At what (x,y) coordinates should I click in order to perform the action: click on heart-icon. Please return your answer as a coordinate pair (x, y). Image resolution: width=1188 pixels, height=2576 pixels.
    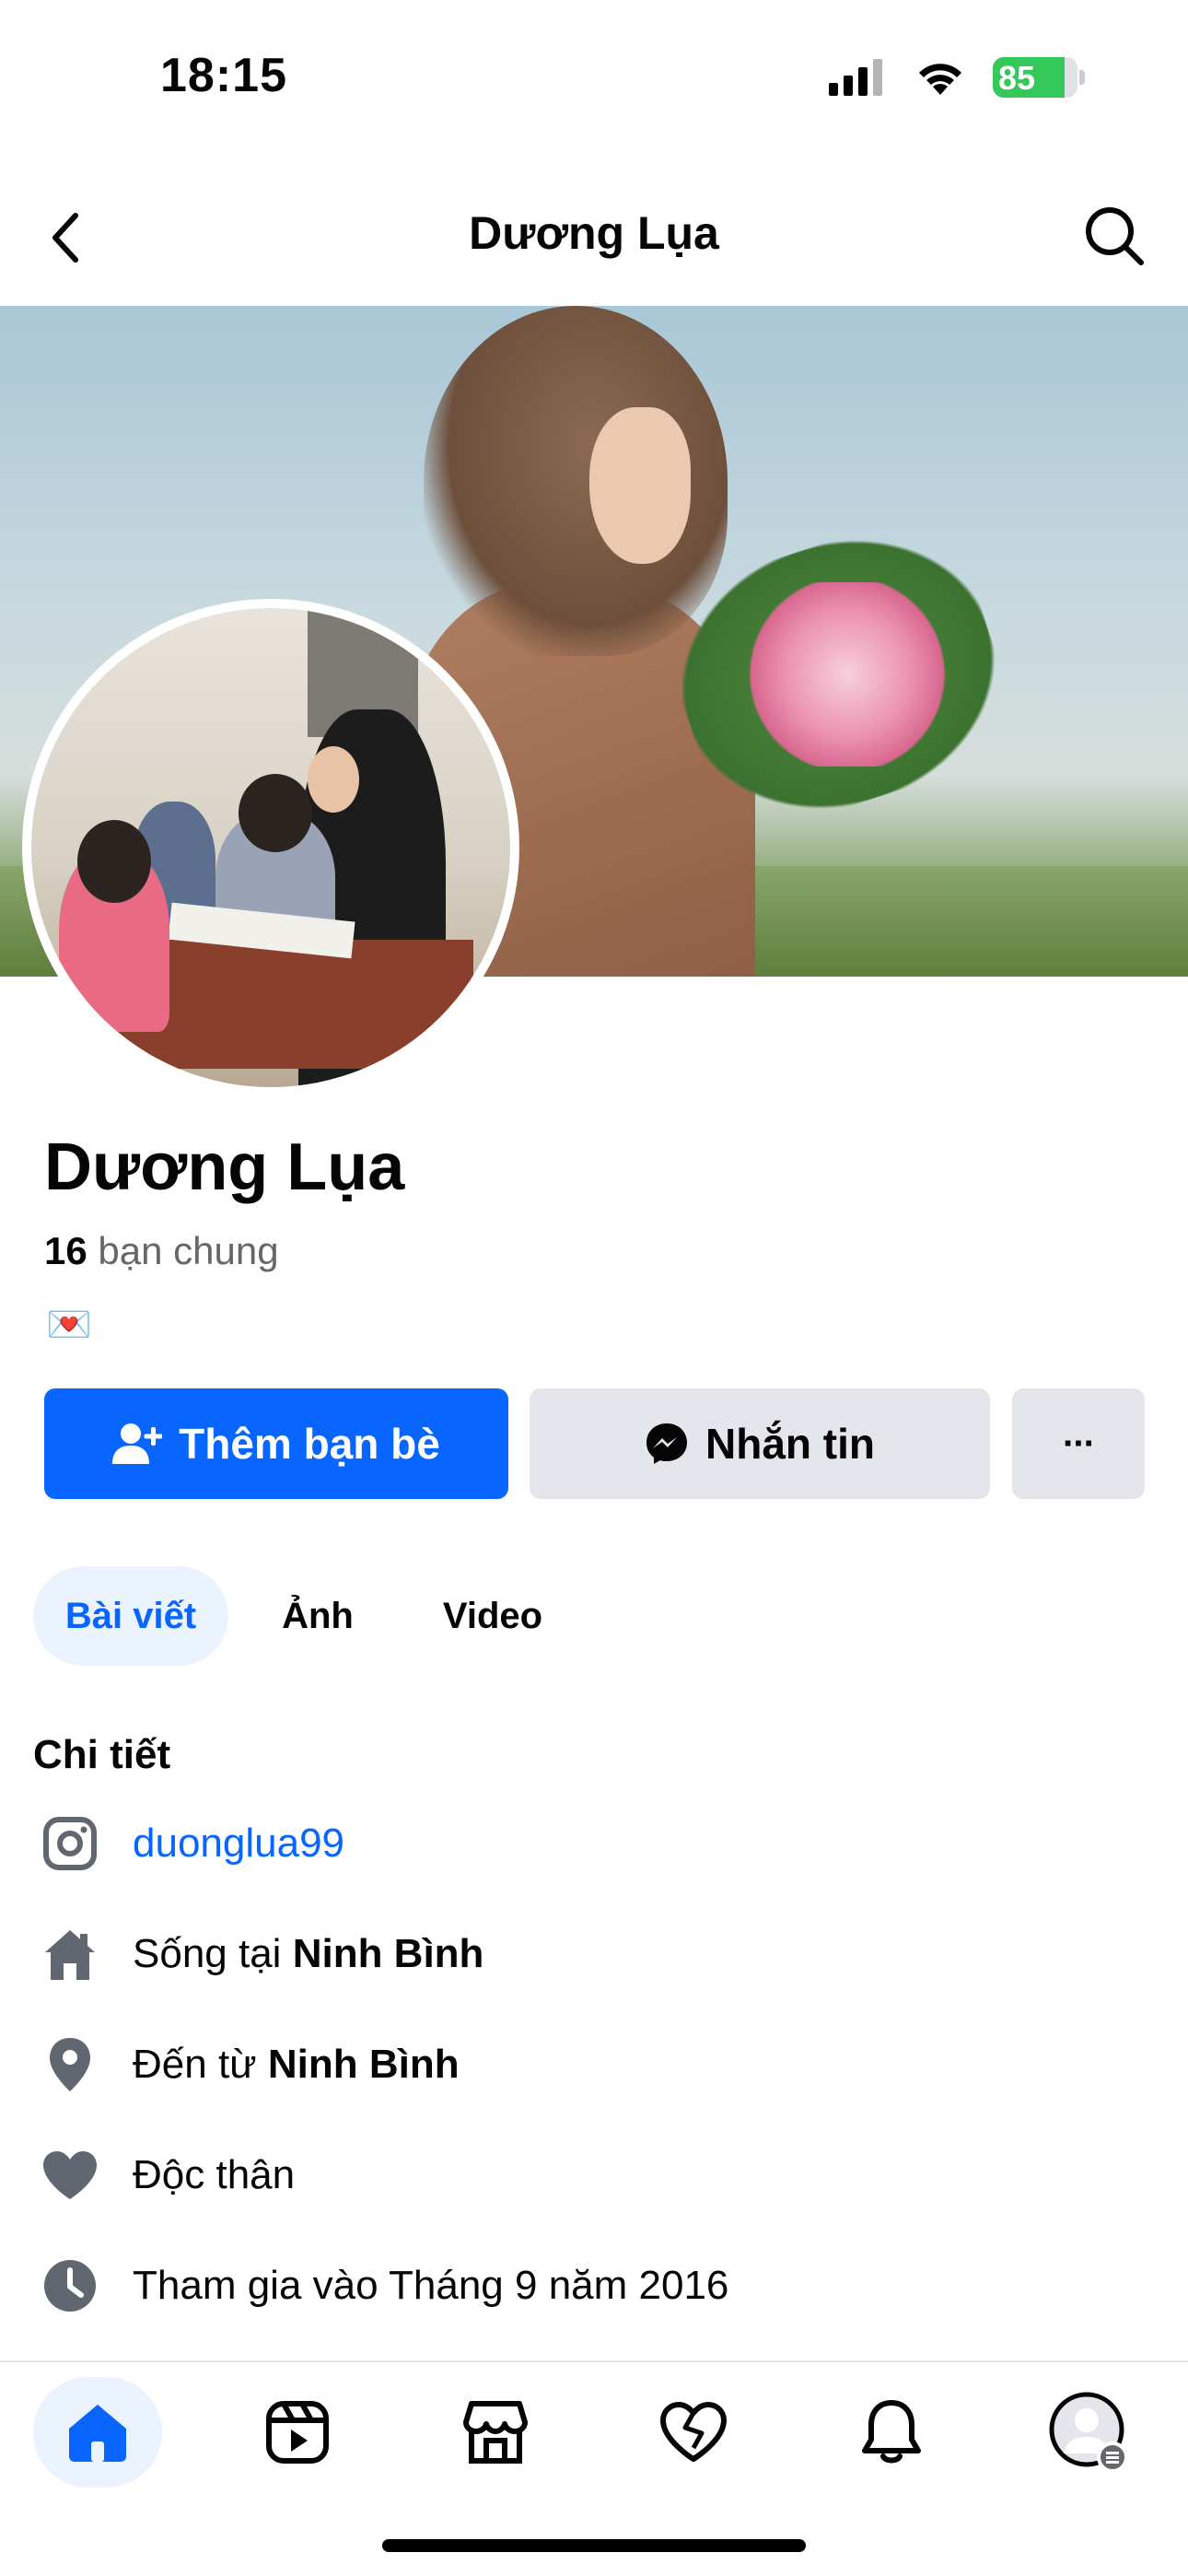
    Looking at the image, I should click on (70, 2175).